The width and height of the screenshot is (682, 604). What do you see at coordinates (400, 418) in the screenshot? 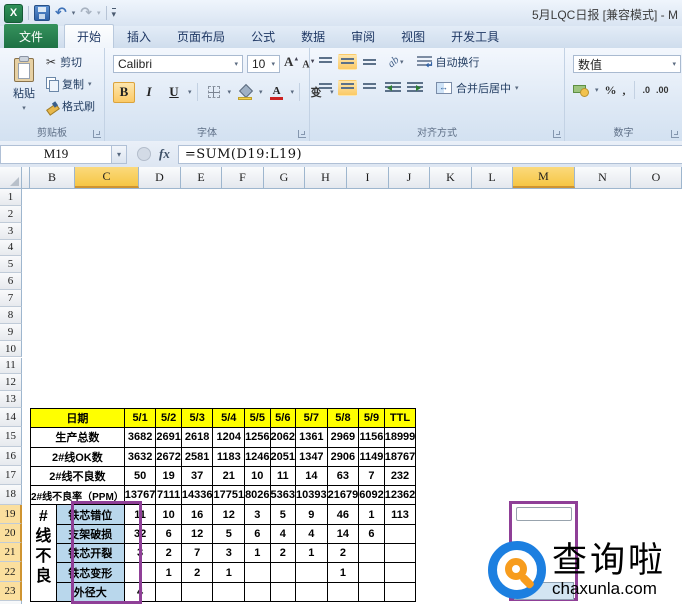
I see `table-header-total: TTL` at bounding box center [400, 418].